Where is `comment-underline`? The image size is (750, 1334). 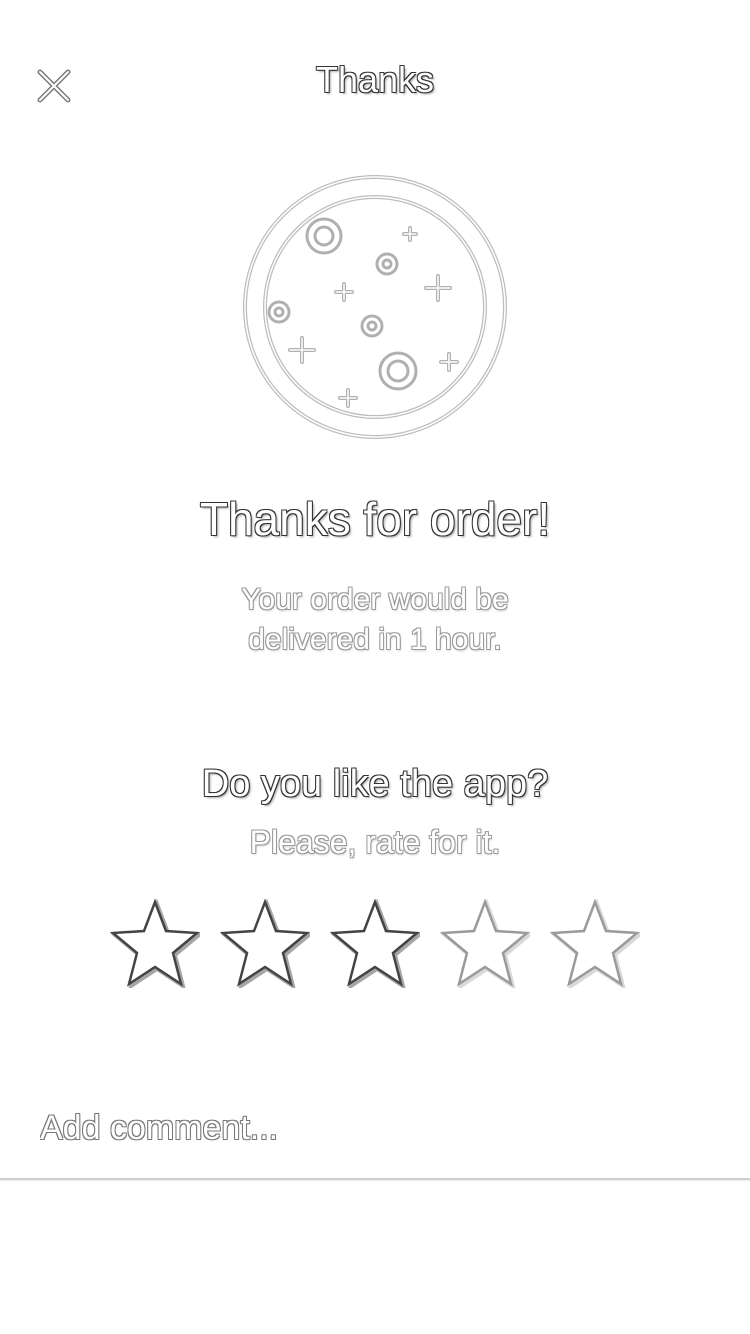
comment-underline is located at coordinates (375, 1179).